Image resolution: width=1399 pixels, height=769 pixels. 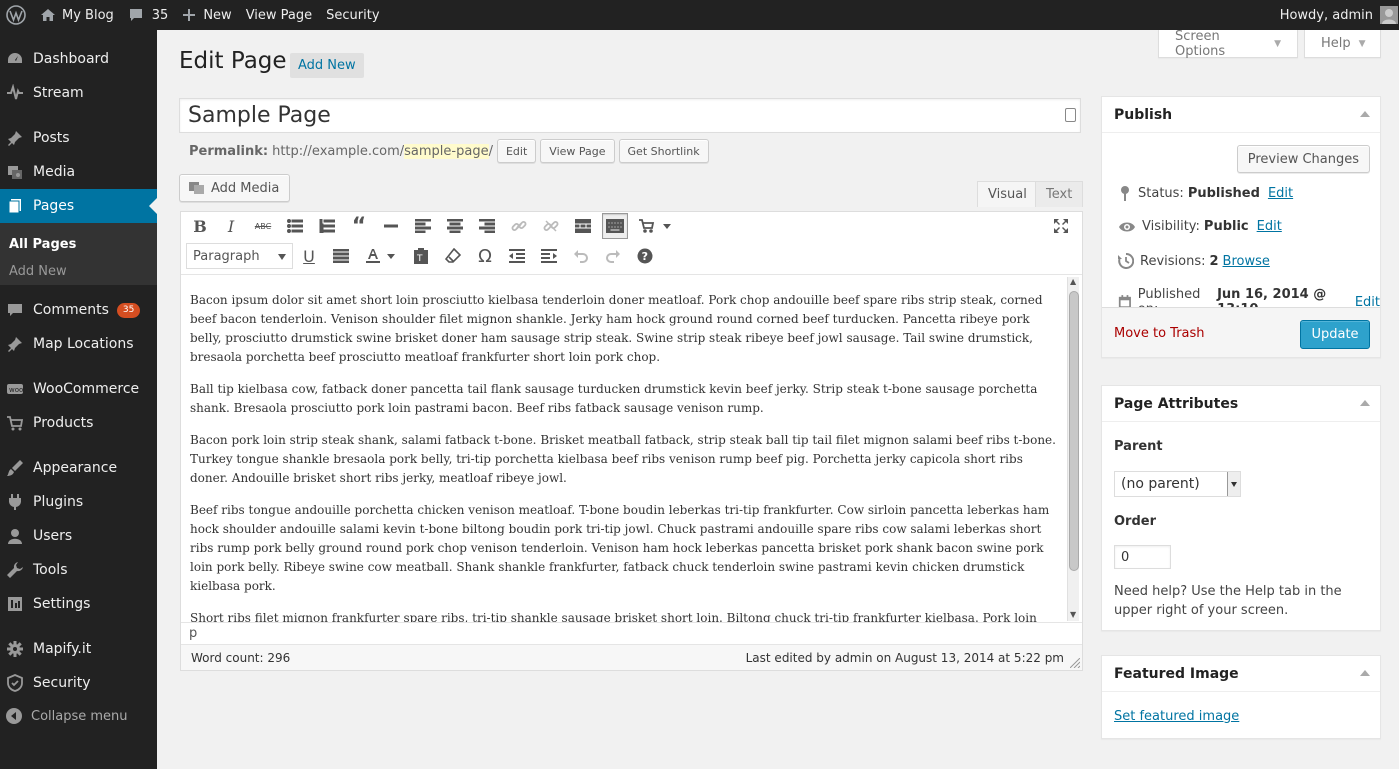 I want to click on permalink-slug: sample-page, so click(x=446, y=151).